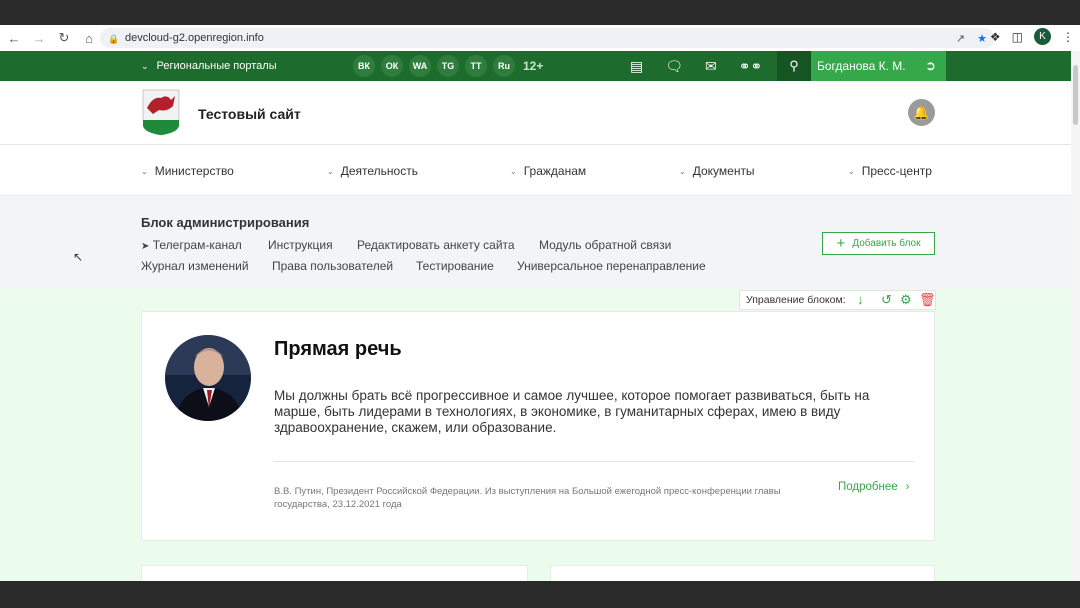  I want to click on read-more-link: Подробнее ›, so click(873, 487).